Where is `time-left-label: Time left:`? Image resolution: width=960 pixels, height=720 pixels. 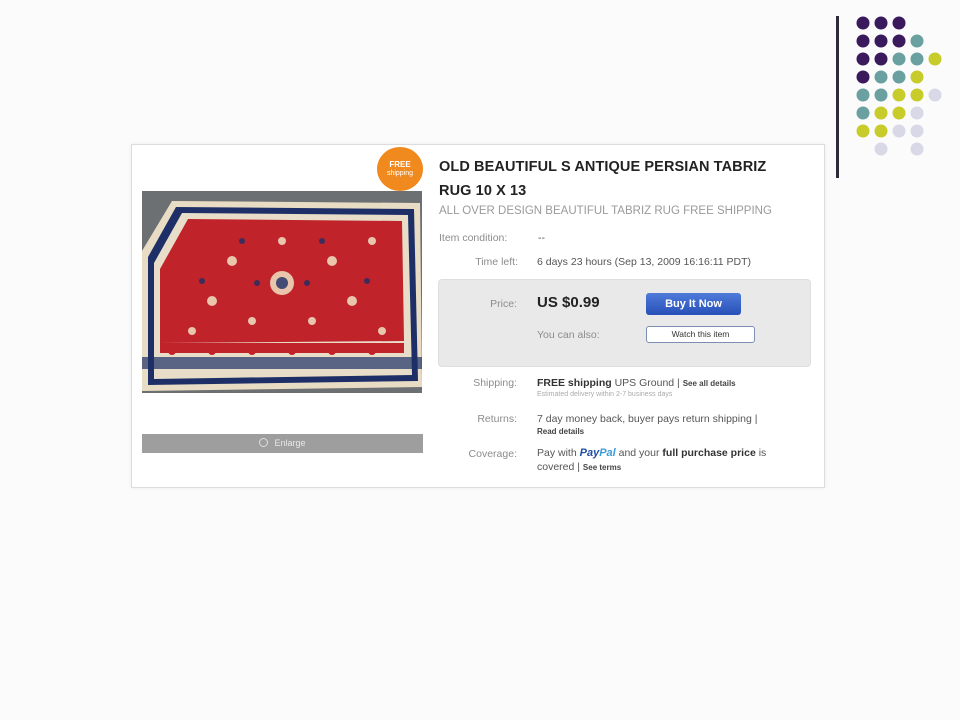 time-left-label: Time left: is located at coordinates (496, 262).